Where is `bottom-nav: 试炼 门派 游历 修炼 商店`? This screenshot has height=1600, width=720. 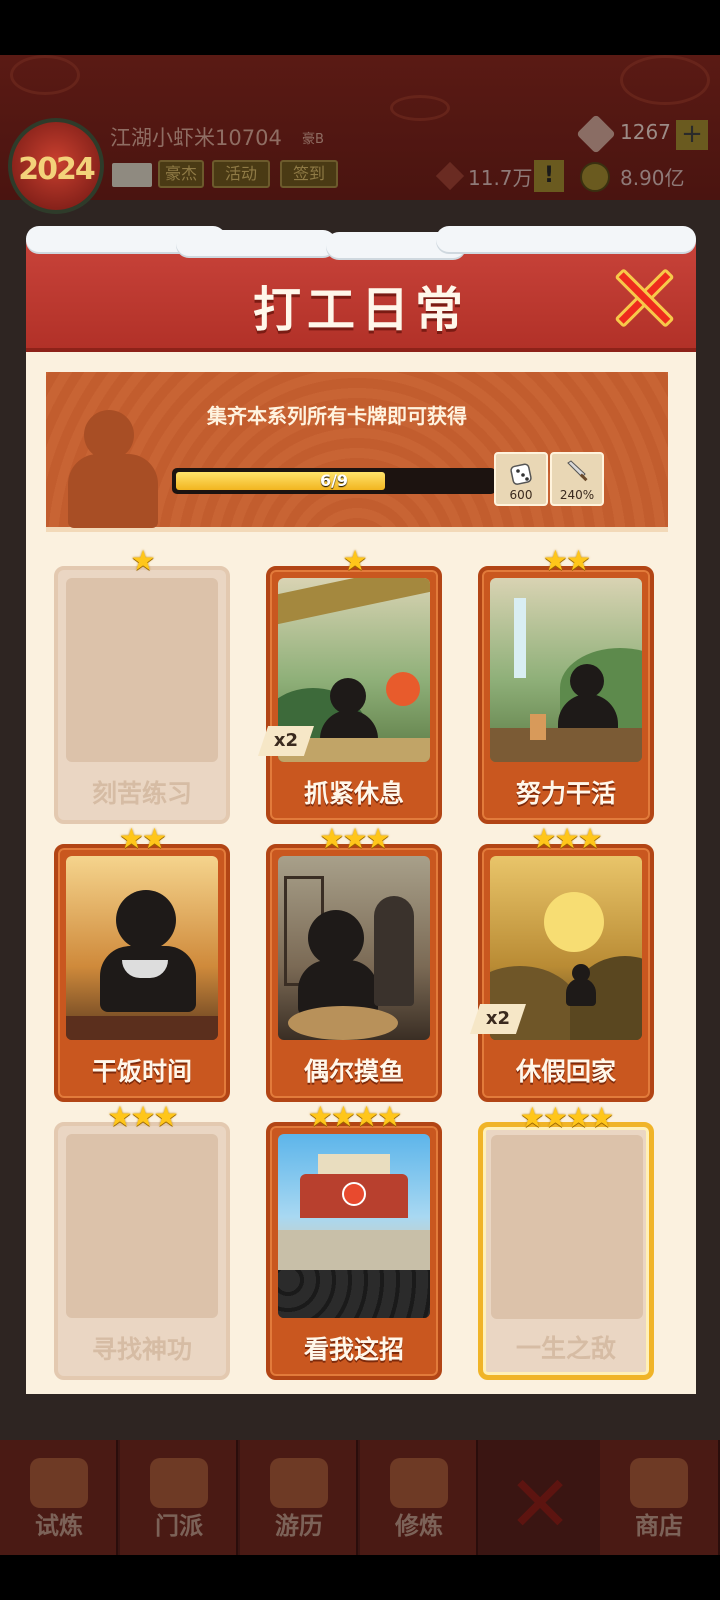
bottom-nav: 试炼 门派 游历 修炼 商店 is located at coordinates (360, 1497).